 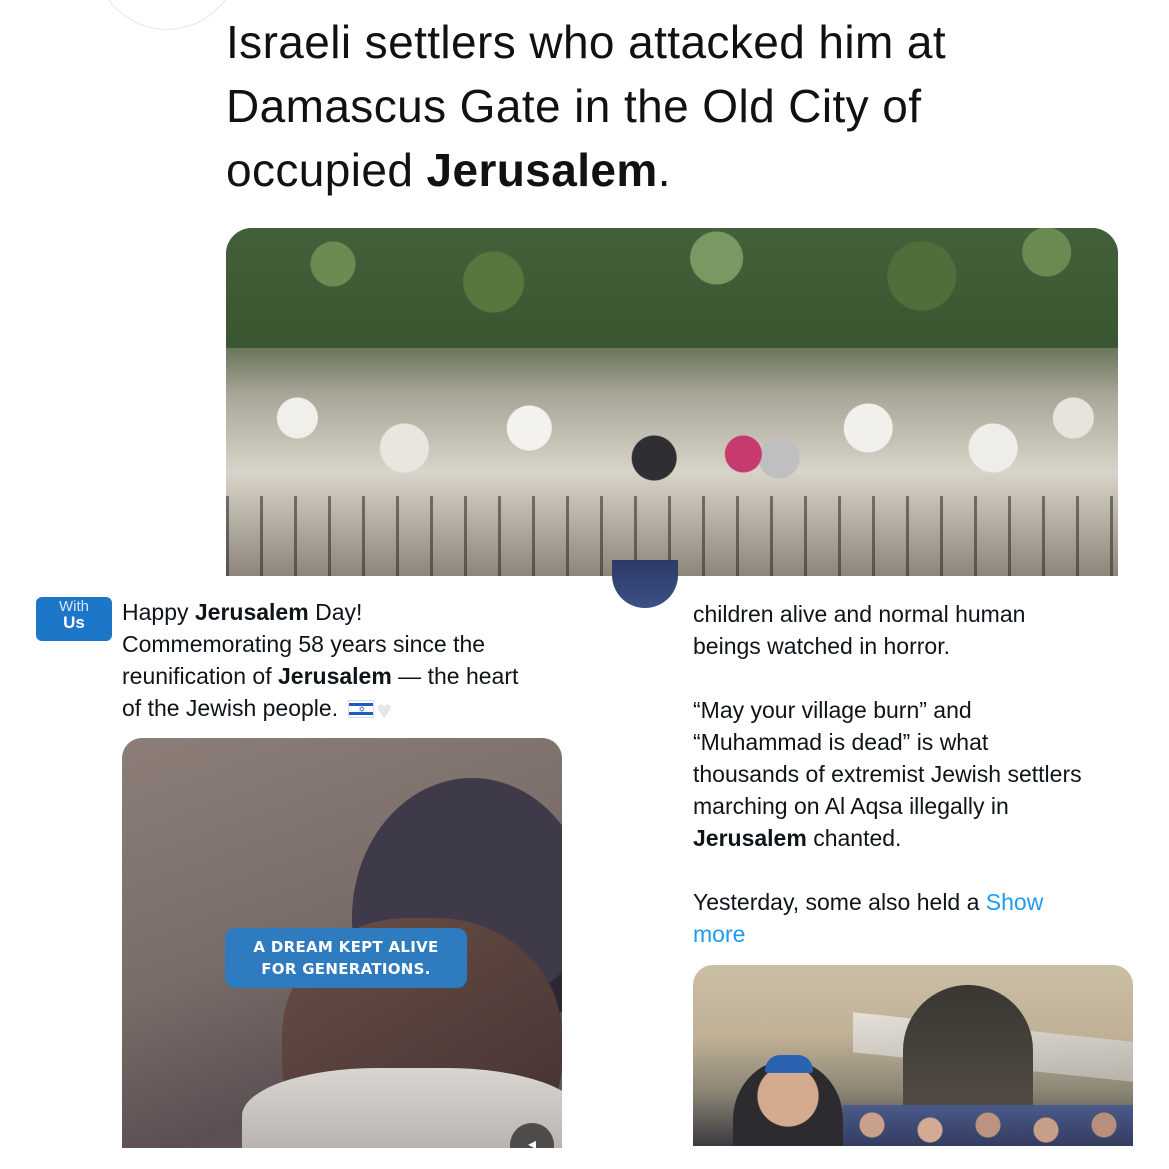 What do you see at coordinates (851, 806) in the screenshot?
I see `right-p2-line-4: marching on Al Aqsa illegally in` at bounding box center [851, 806].